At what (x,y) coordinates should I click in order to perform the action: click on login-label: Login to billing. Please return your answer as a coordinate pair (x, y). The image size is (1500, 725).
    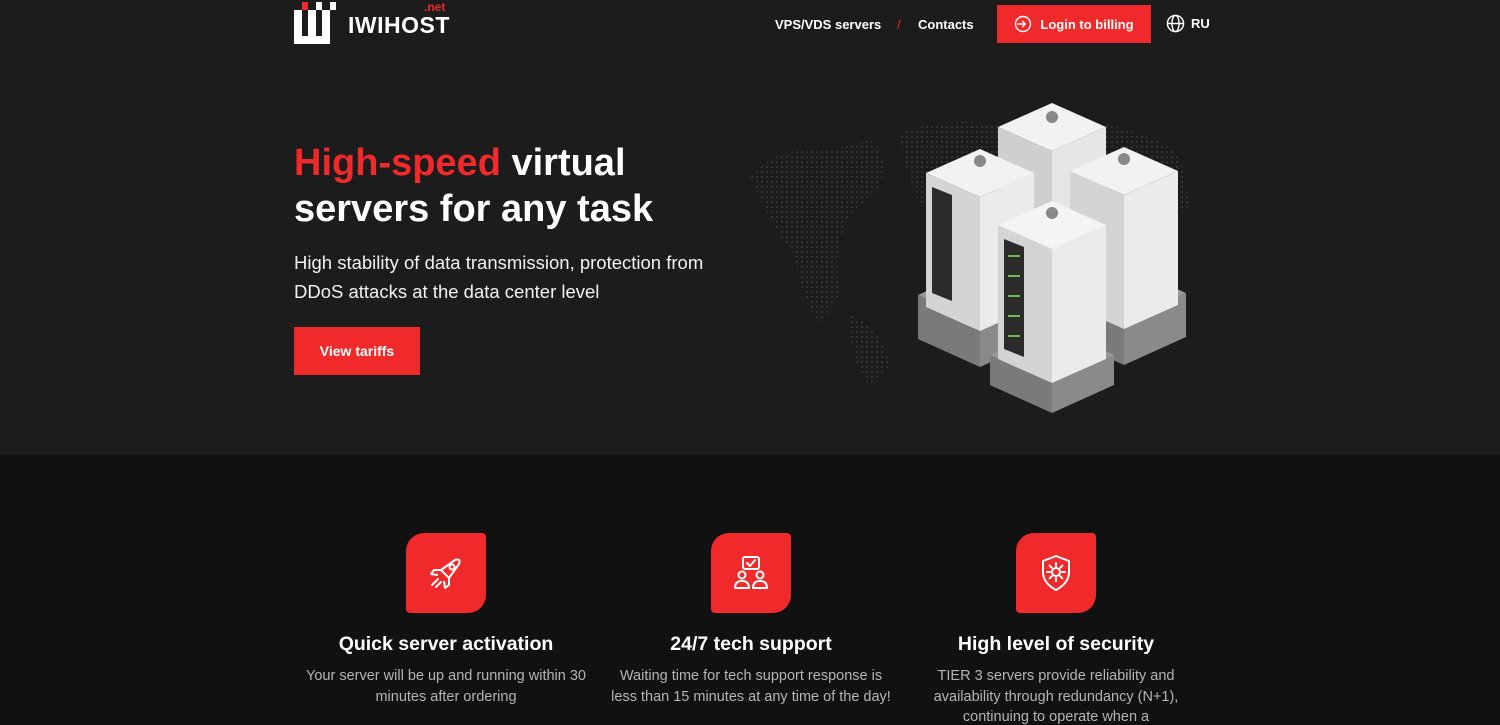
    Looking at the image, I should click on (1087, 24).